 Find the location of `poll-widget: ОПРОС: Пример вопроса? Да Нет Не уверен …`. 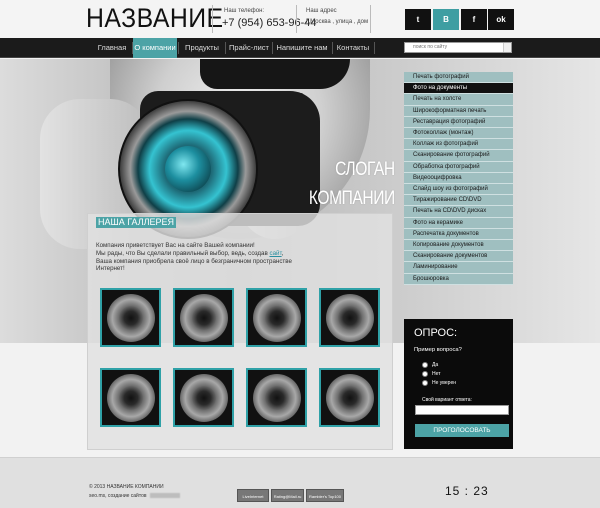

poll-widget: ОПРОС: Пример вопроса? Да Нет Не уверен … is located at coordinates (458, 384).